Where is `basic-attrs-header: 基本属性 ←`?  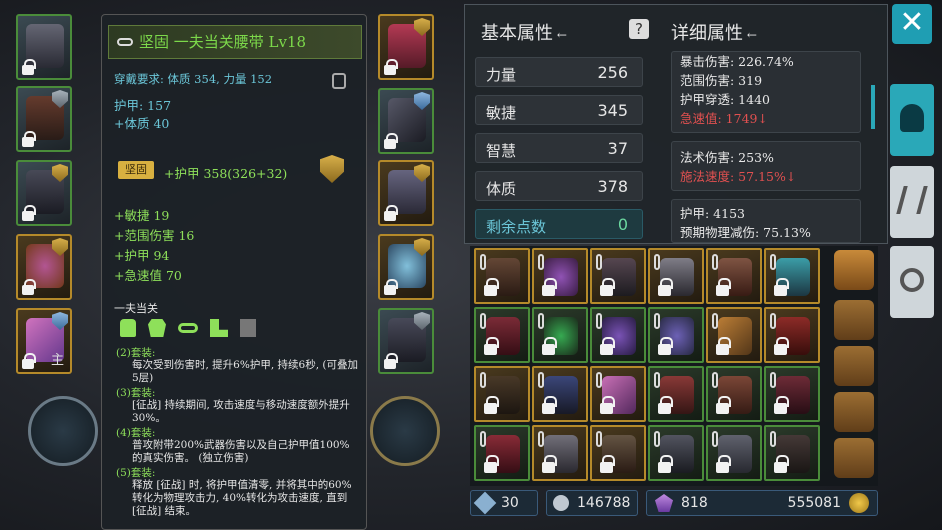 basic-attrs-header: 基本属性 ← is located at coordinates (524, 33).